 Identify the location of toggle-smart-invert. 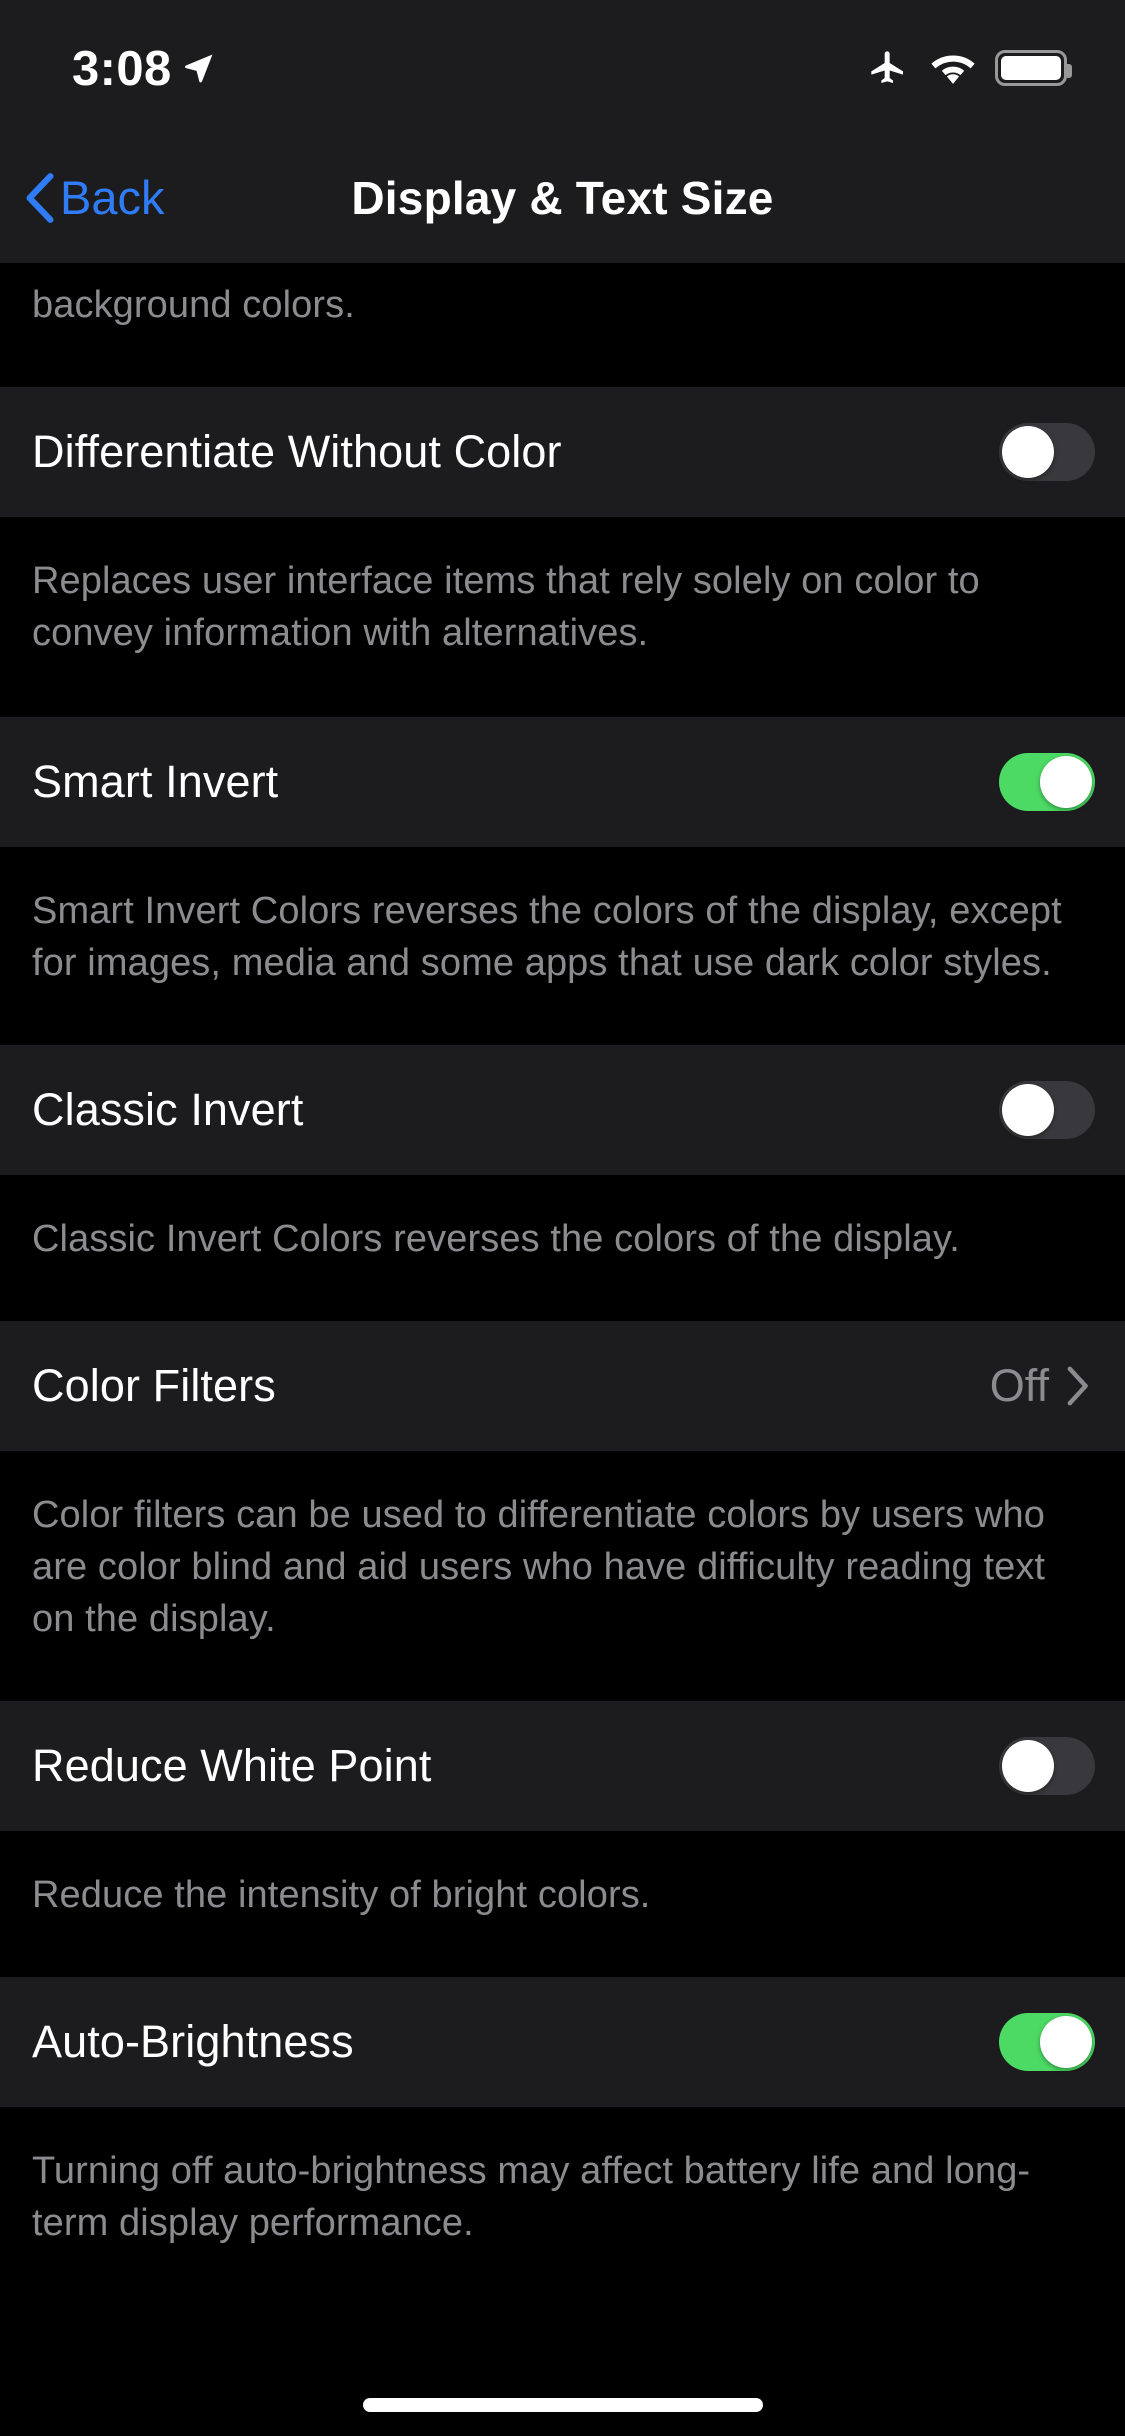
(1047, 782).